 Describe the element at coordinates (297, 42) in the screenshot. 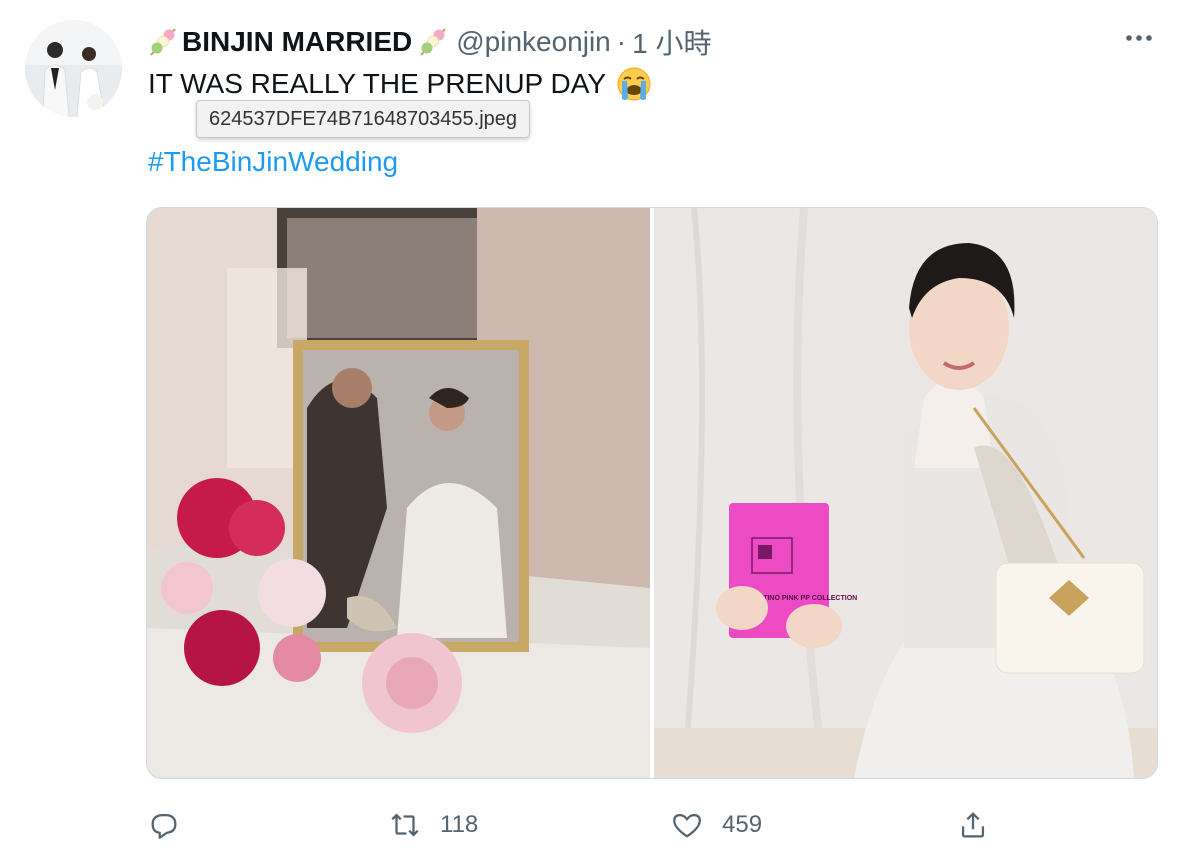

I see `display-name: BINJIN MARRIED` at that location.